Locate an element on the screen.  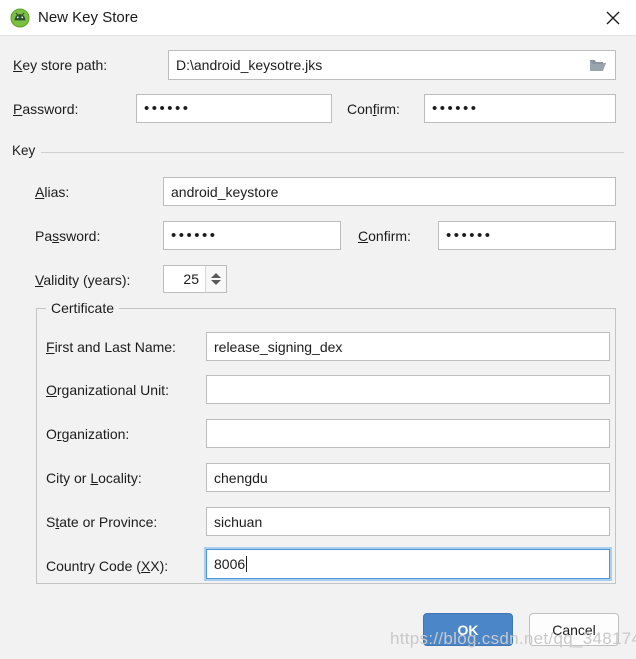
key-store-path-input: D:\android_keysotre.jks is located at coordinates (392, 65).